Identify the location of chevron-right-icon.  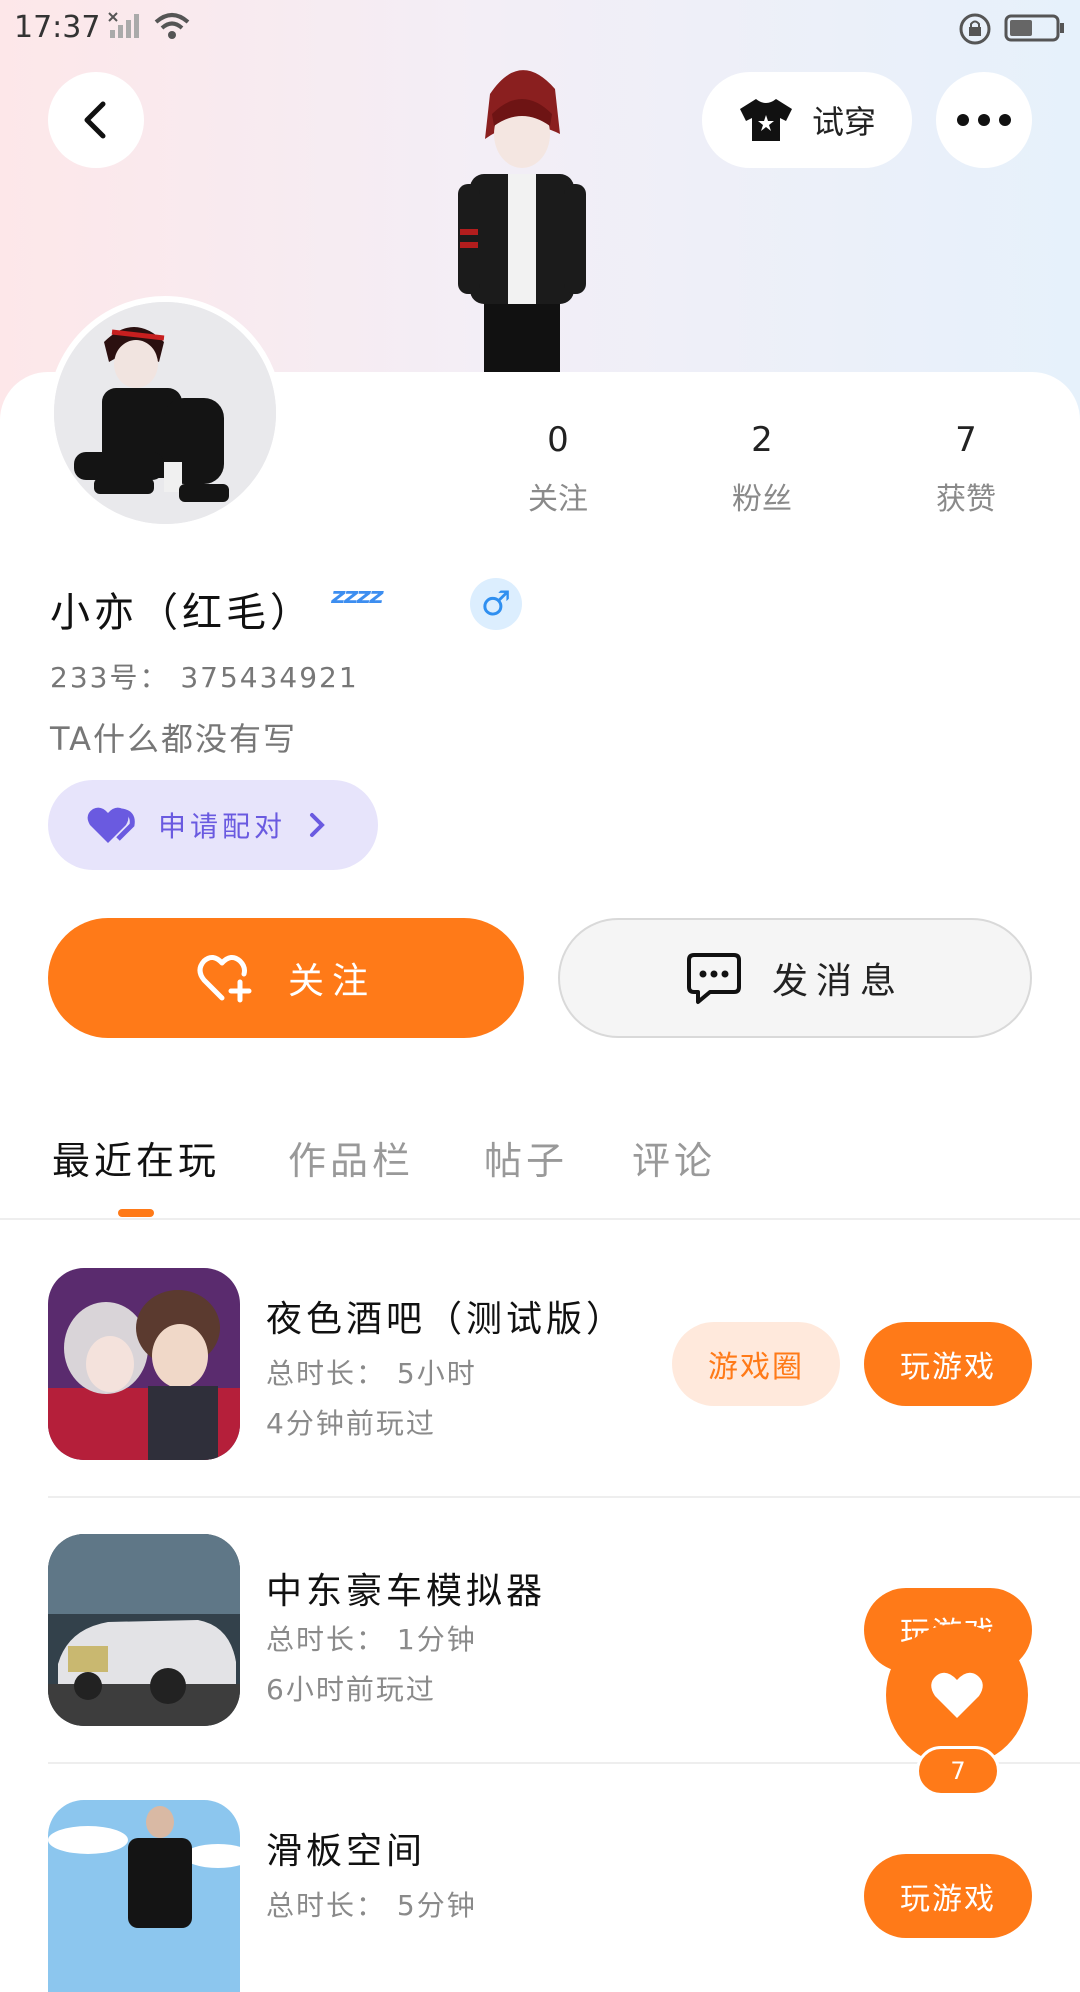
(317, 825).